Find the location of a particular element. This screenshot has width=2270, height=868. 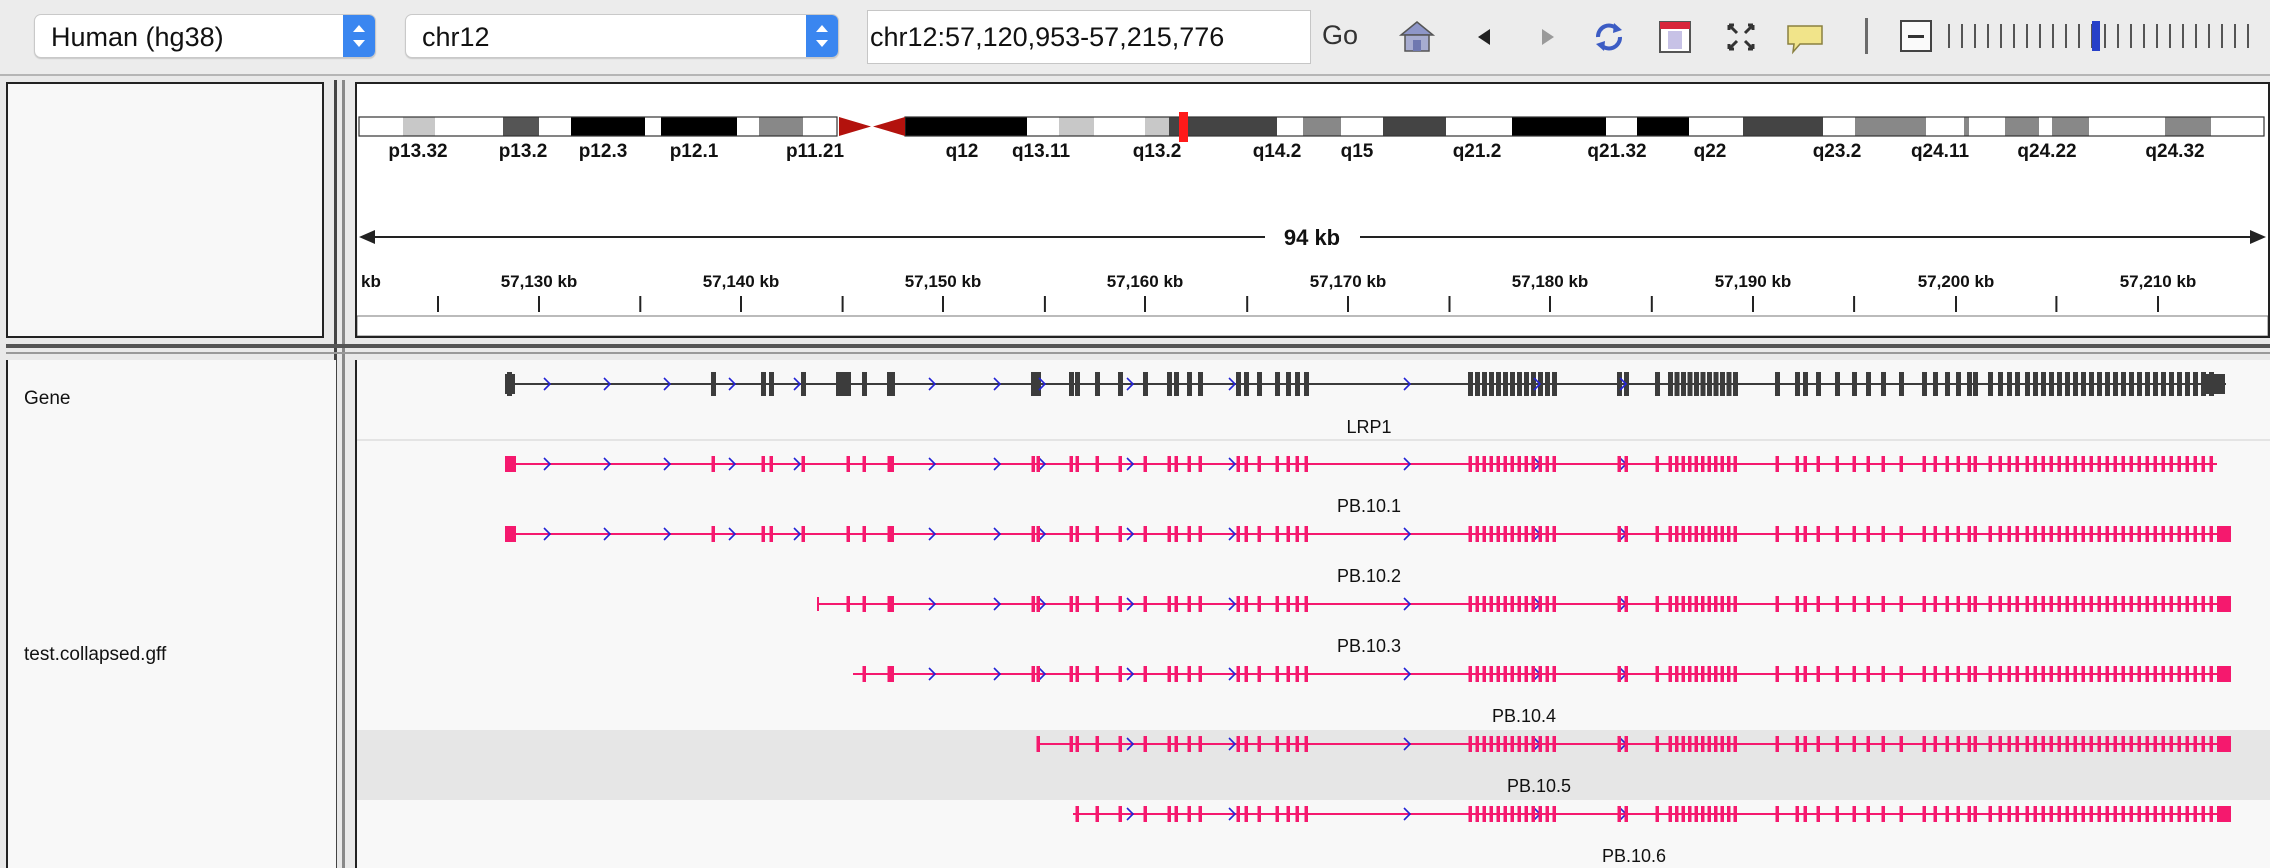

zoom-out-button is located at coordinates (1916, 36).